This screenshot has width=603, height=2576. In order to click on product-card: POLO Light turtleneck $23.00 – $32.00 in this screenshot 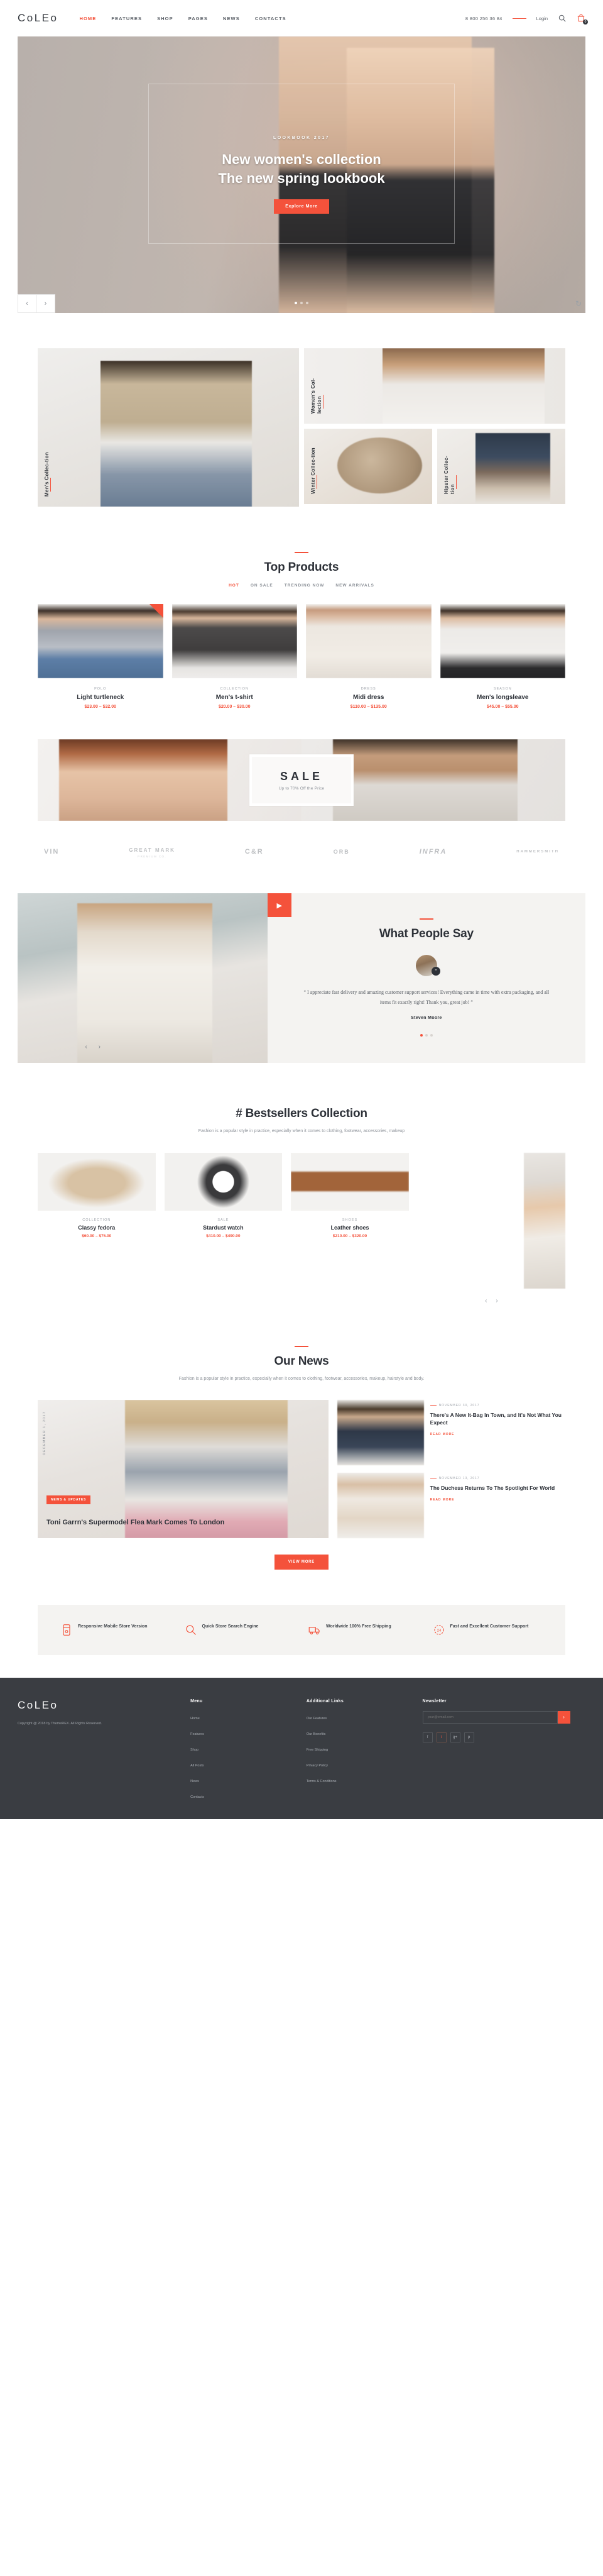, I will do `click(100, 657)`.